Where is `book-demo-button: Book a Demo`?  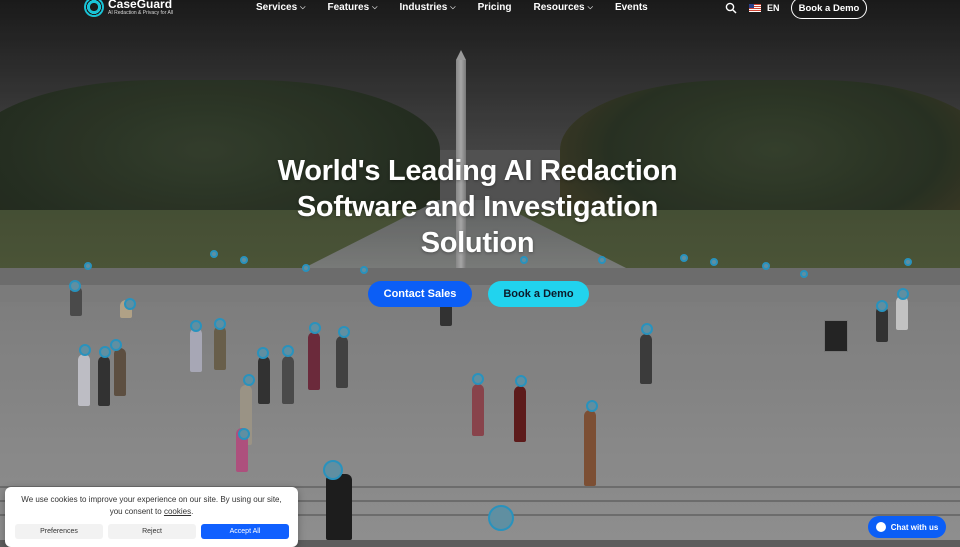 book-demo-button: Book a Demo is located at coordinates (538, 294).